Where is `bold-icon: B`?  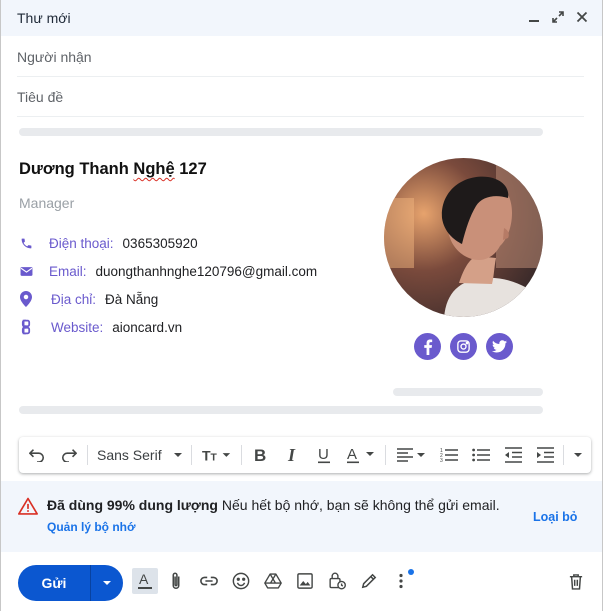
bold-icon: B is located at coordinates (260, 455).